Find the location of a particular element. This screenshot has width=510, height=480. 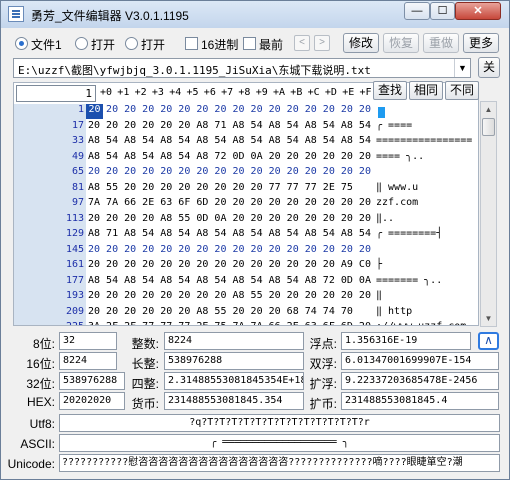

same-button: 相同 is located at coordinates (426, 90).